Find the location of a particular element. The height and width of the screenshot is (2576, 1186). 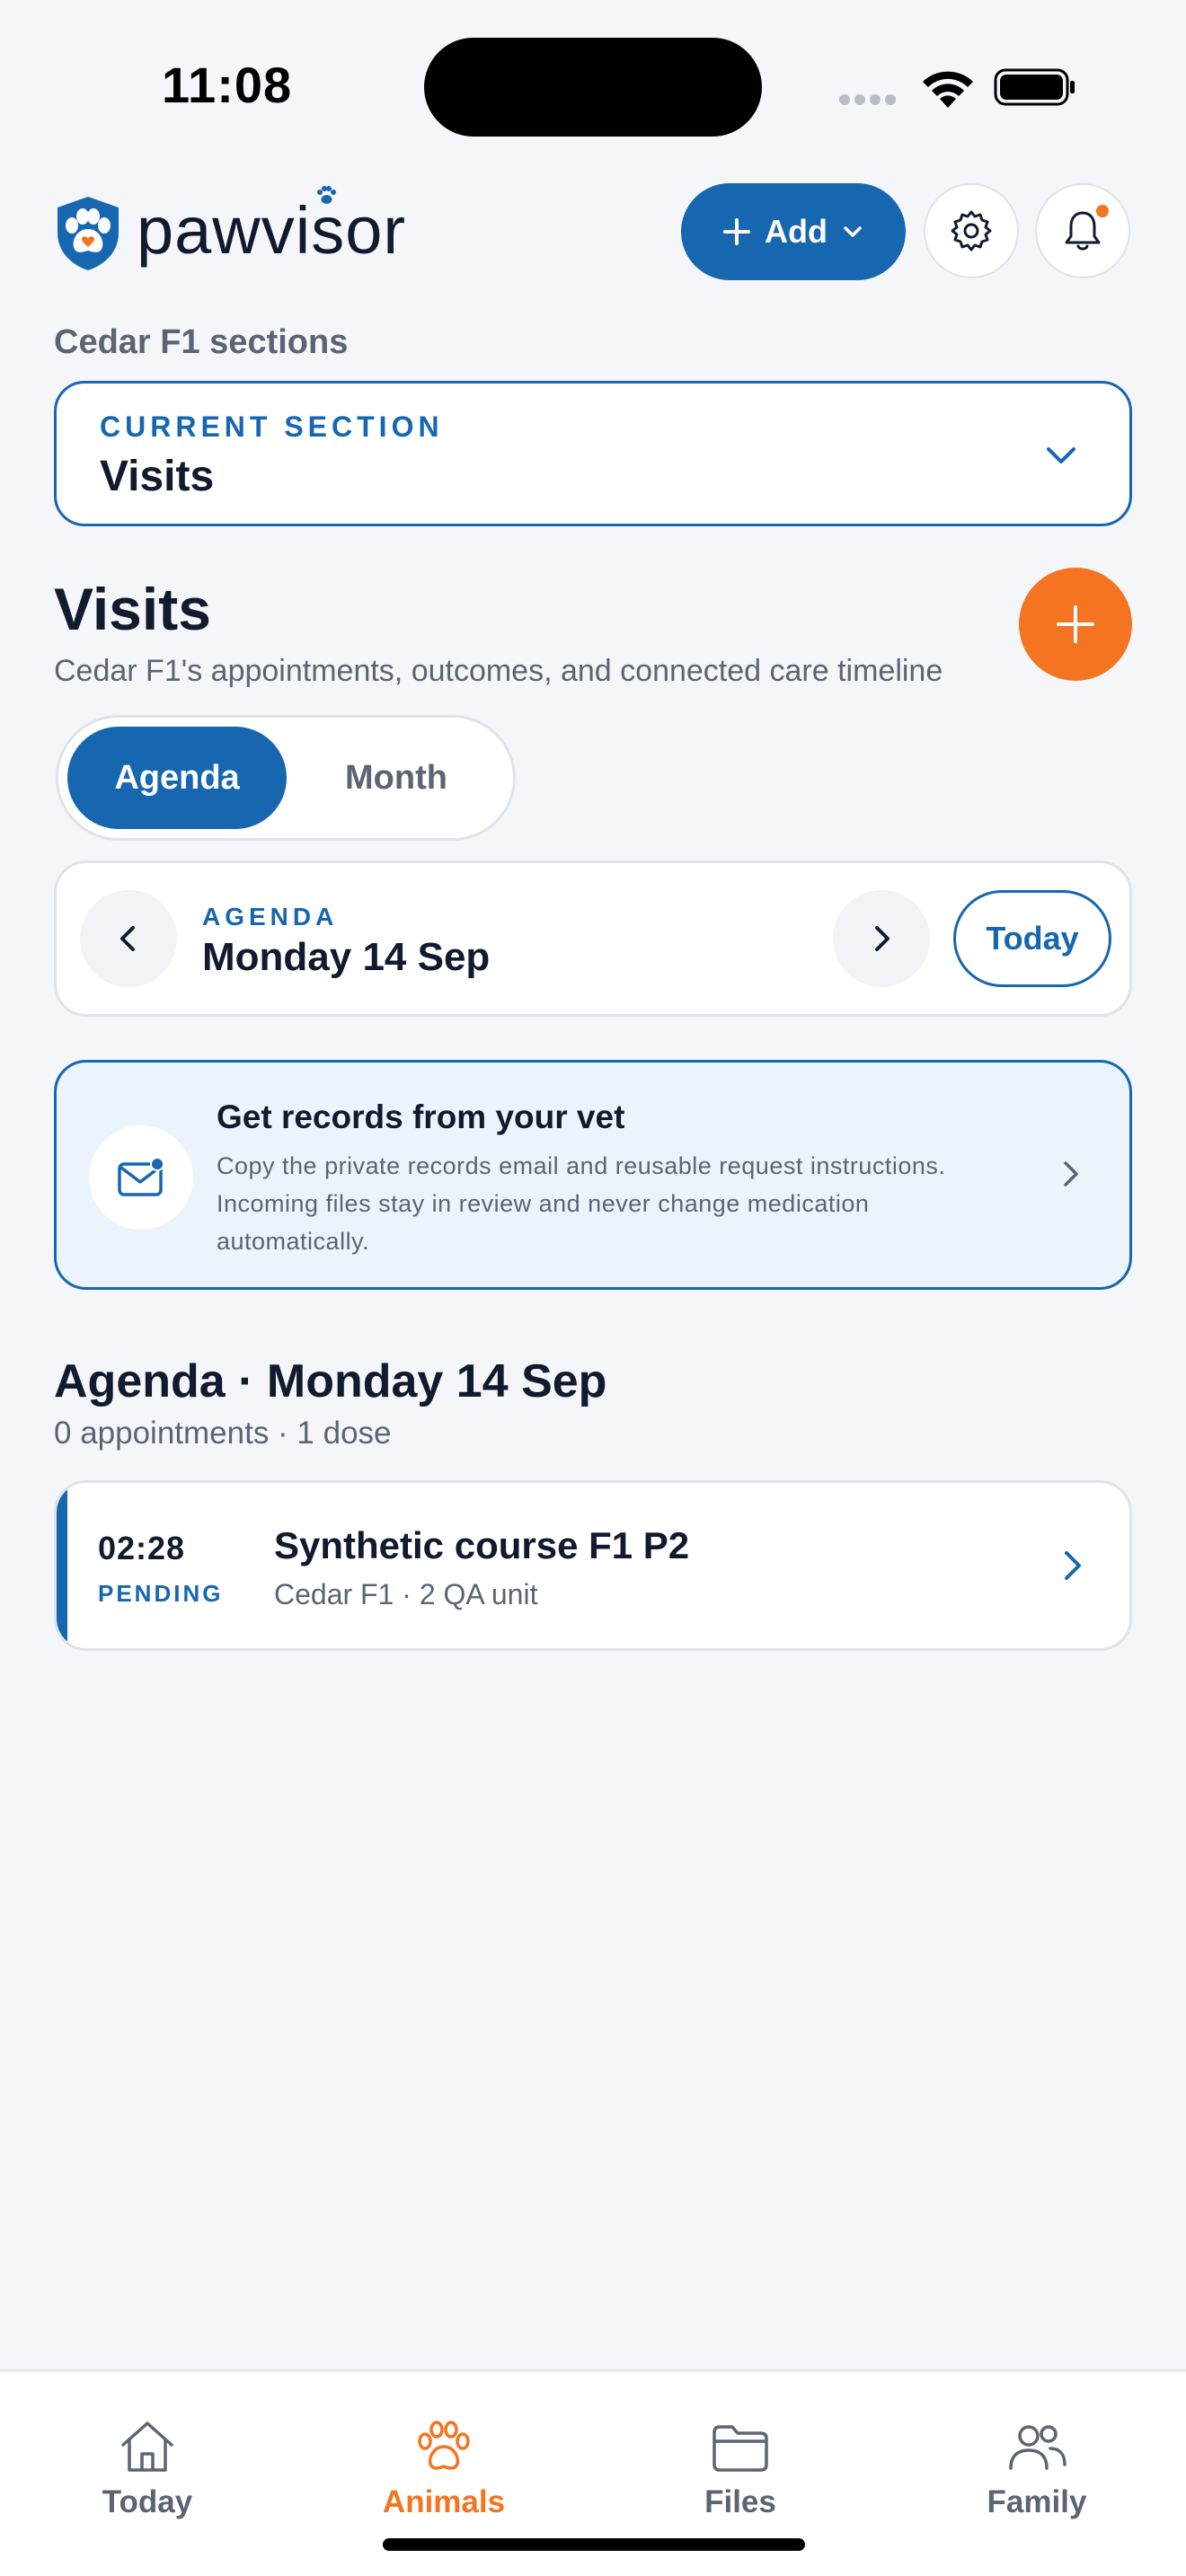

date-navigator: AGENDA Monday 14 Sep Today is located at coordinates (593, 938).